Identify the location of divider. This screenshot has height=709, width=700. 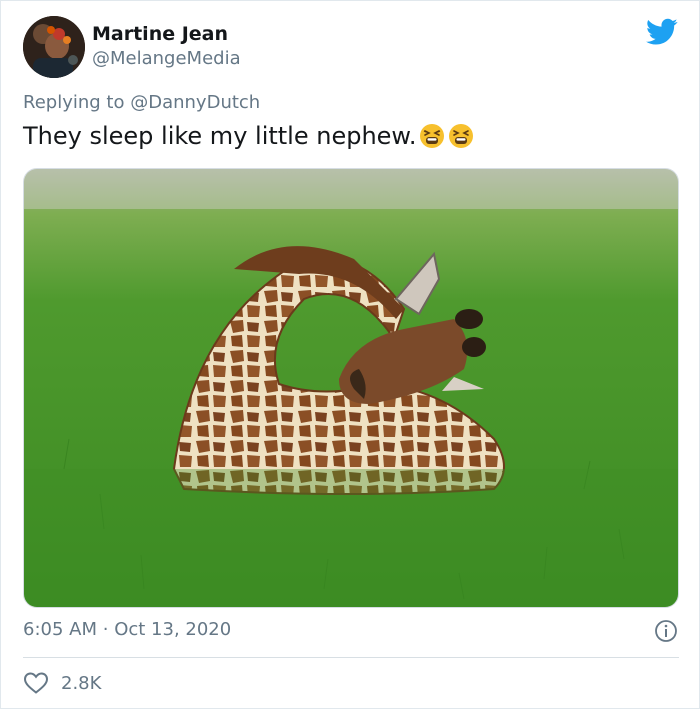
(351, 657).